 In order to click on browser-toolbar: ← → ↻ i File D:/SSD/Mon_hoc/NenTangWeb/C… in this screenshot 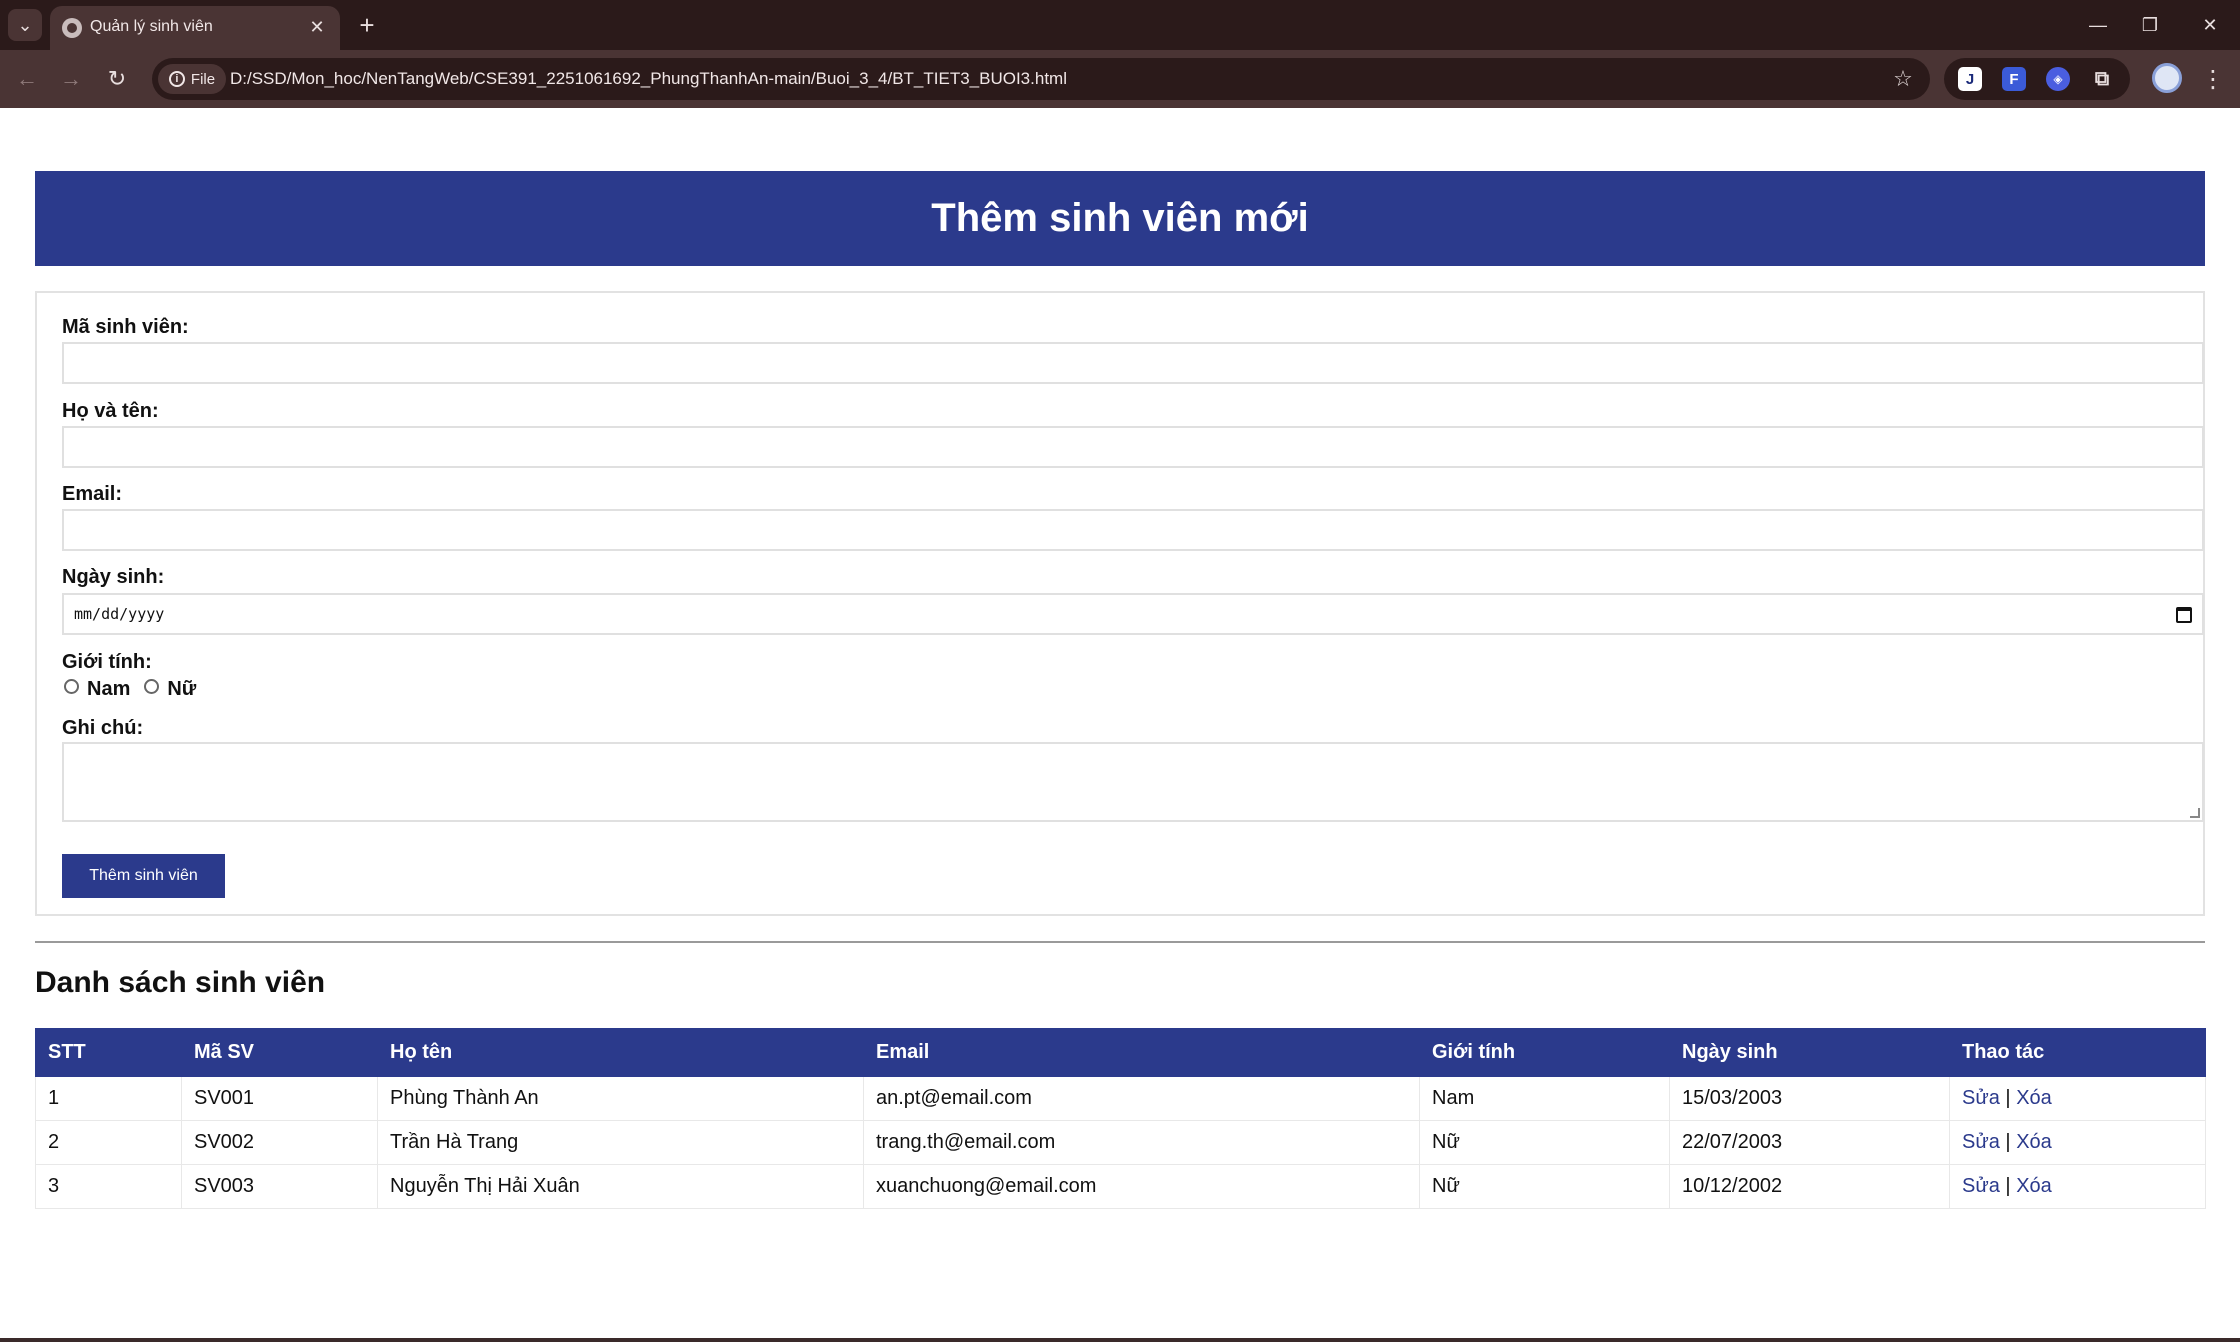, I will do `click(1120, 79)`.